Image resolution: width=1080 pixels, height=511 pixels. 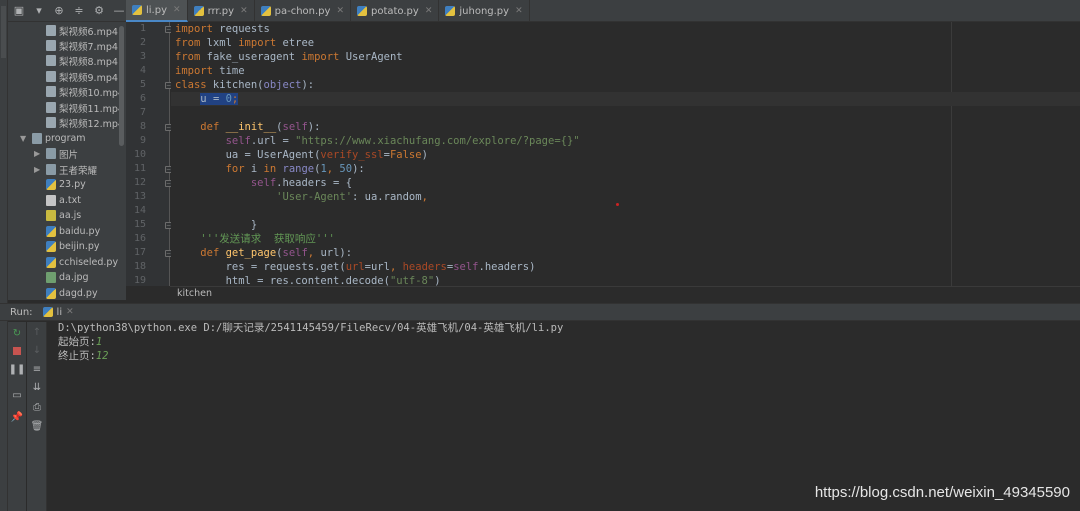 I want to click on tree-item: baidu.py, so click(x=73, y=231).